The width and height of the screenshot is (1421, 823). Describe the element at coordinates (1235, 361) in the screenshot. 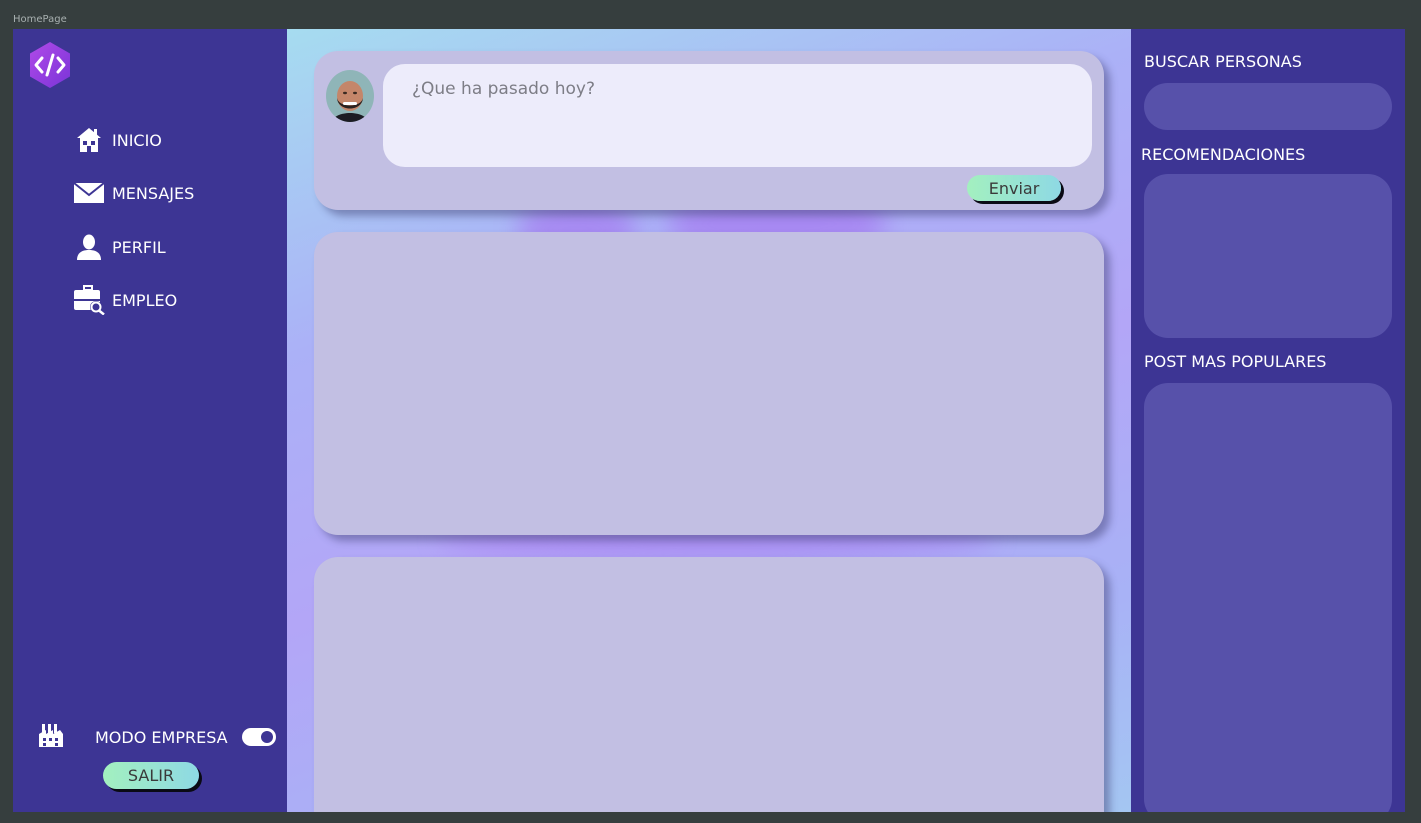

I see `popular-posts-title: POST MAS POPULARES` at that location.